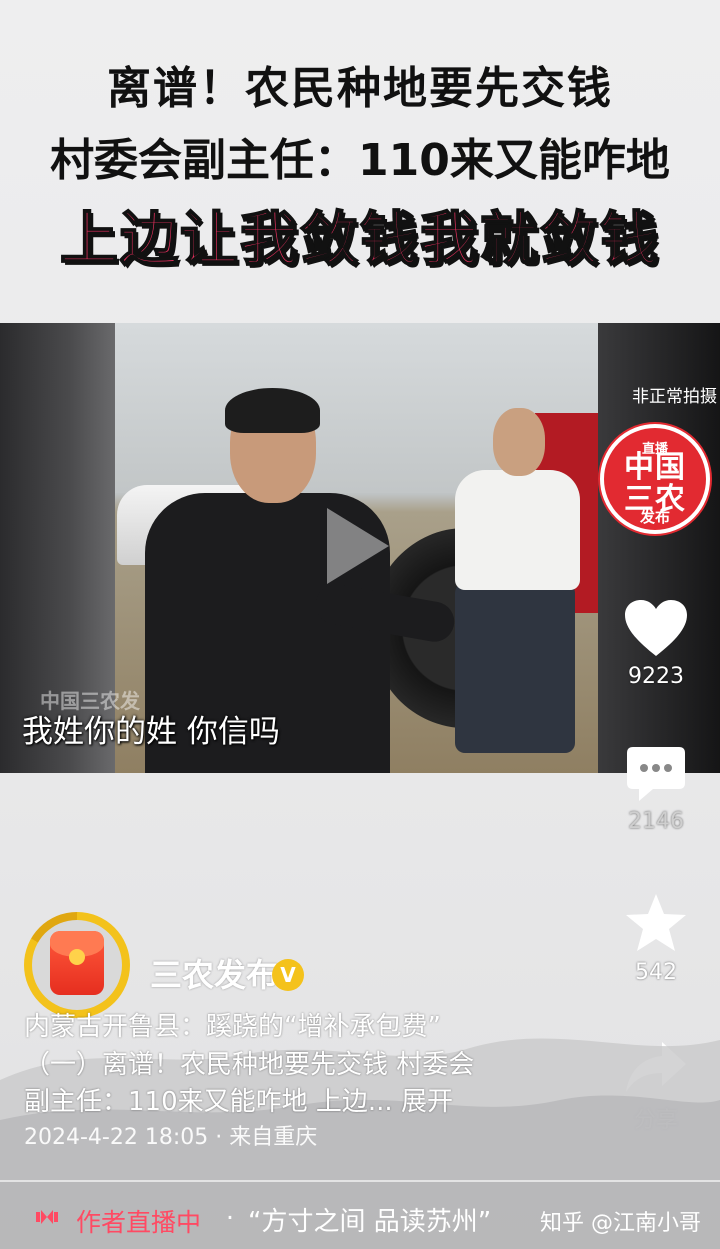  Describe the element at coordinates (656, 774) in the screenshot. I see `comment-icon` at that location.